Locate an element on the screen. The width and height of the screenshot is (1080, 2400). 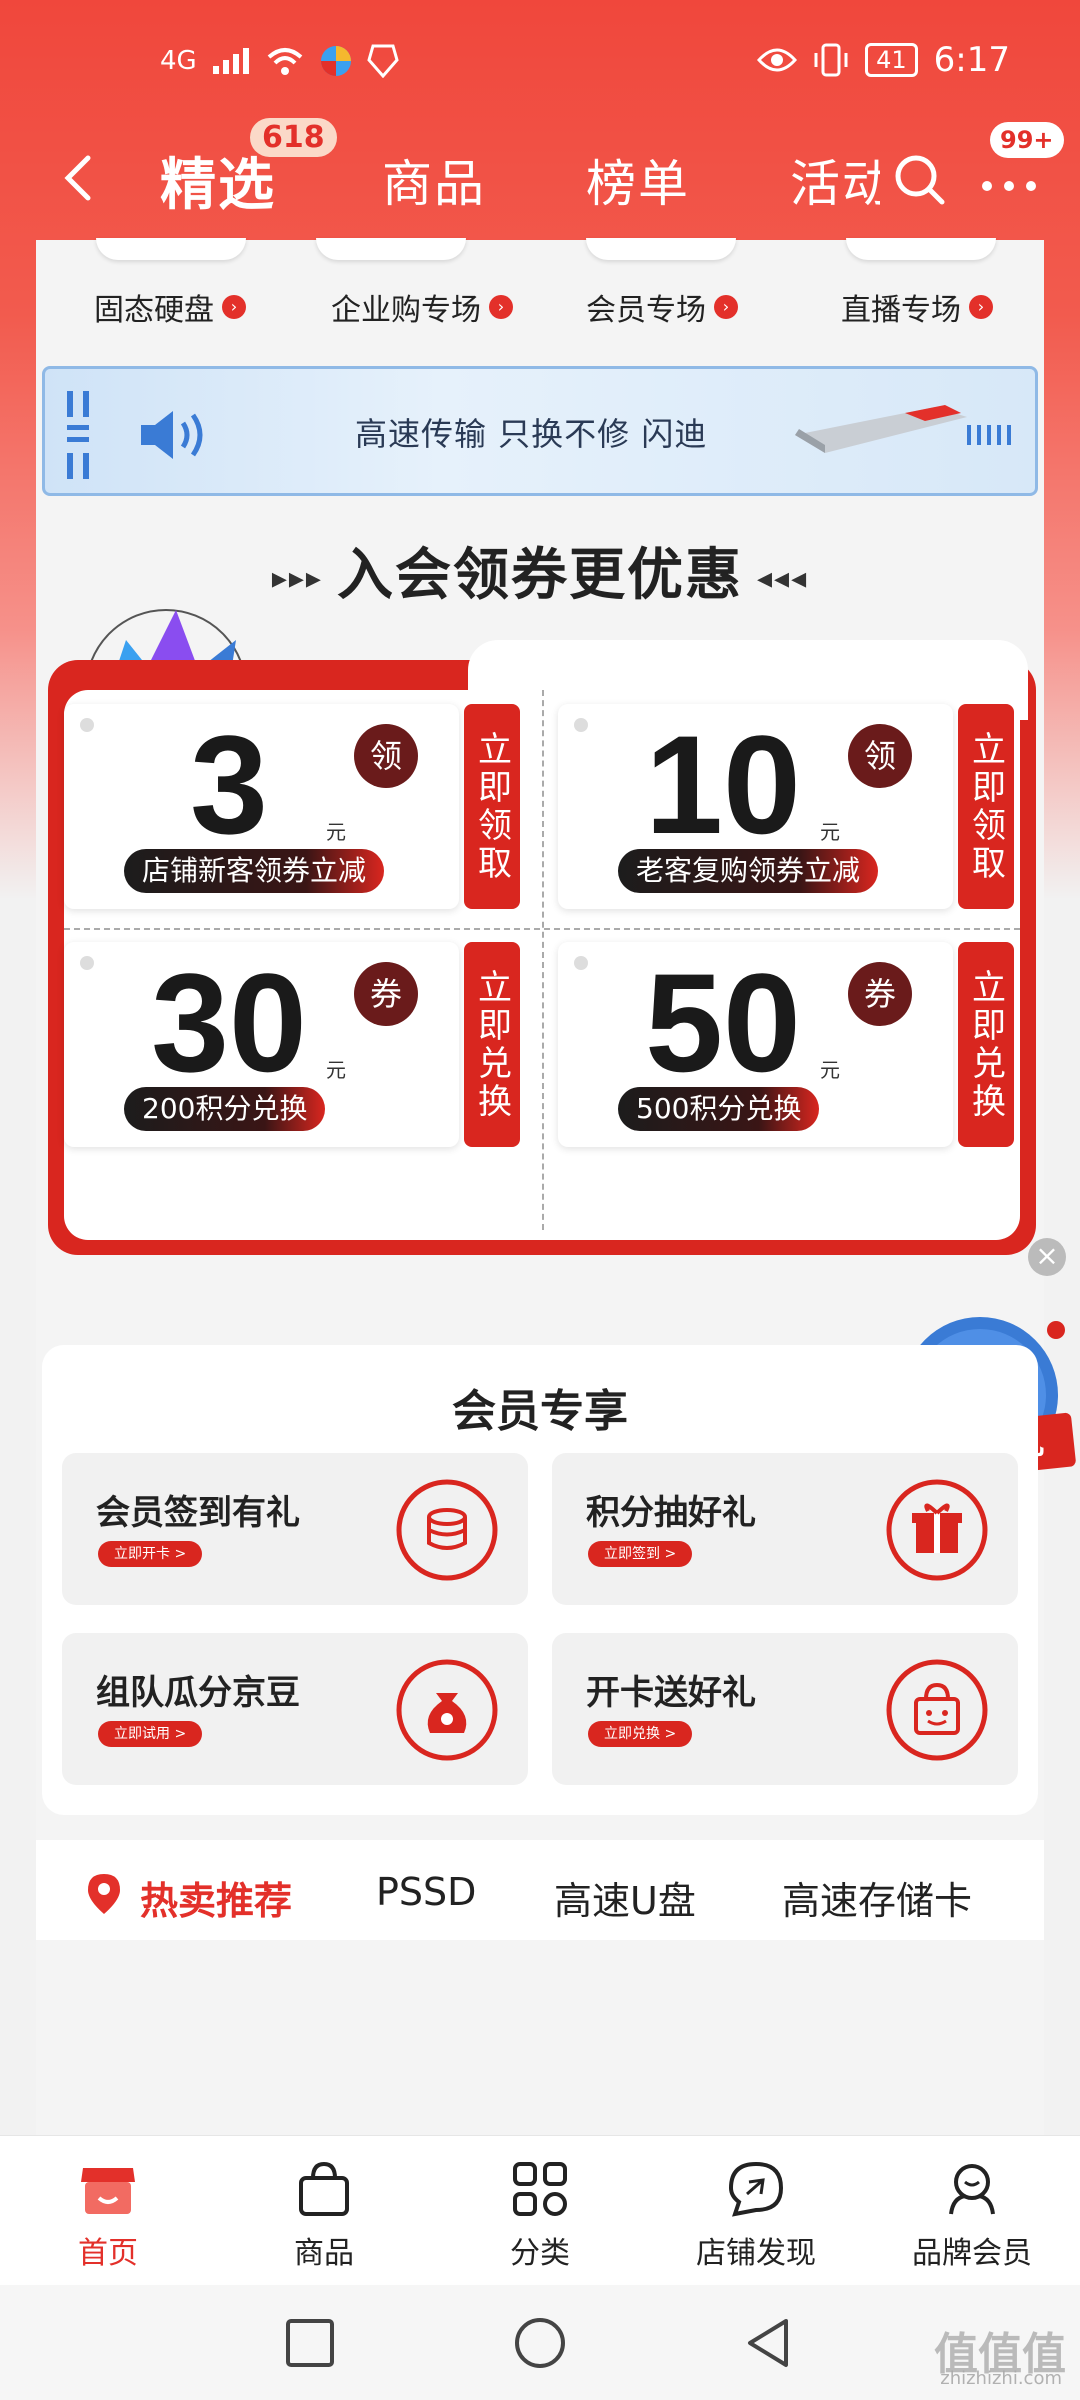
member-icon is located at coordinates (972, 2189).